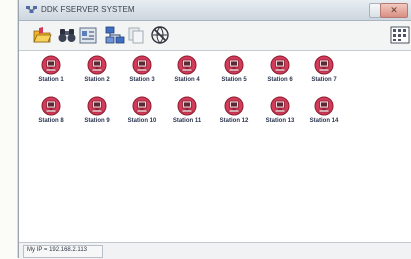  Describe the element at coordinates (234, 121) in the screenshot. I see `station-label: Station 12` at that location.